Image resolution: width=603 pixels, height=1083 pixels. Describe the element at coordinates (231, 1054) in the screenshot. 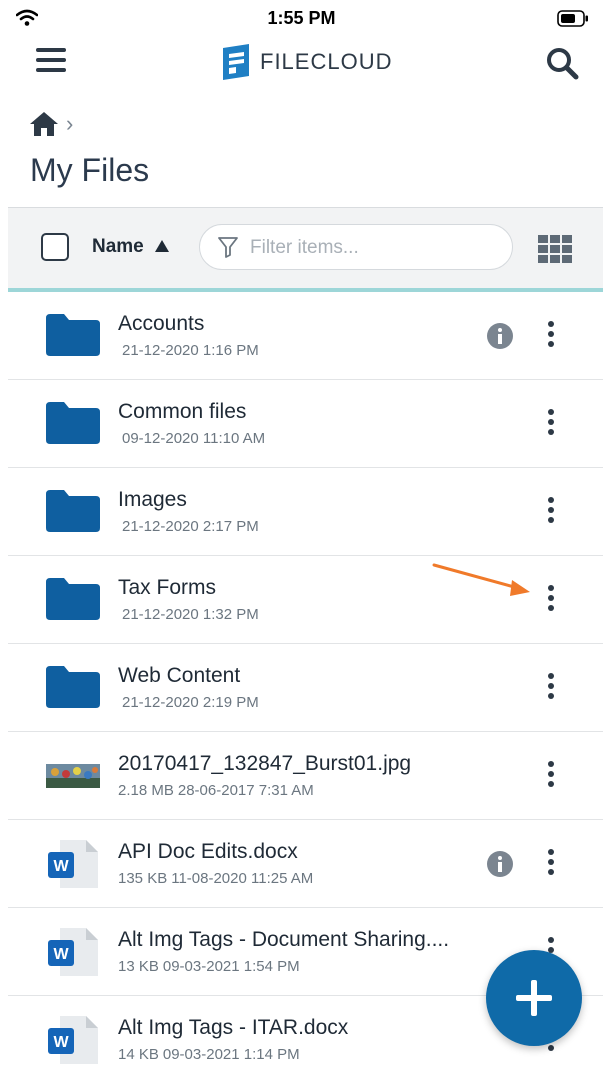

I see `file-date: 09-03-2021 1:14 PM` at that location.